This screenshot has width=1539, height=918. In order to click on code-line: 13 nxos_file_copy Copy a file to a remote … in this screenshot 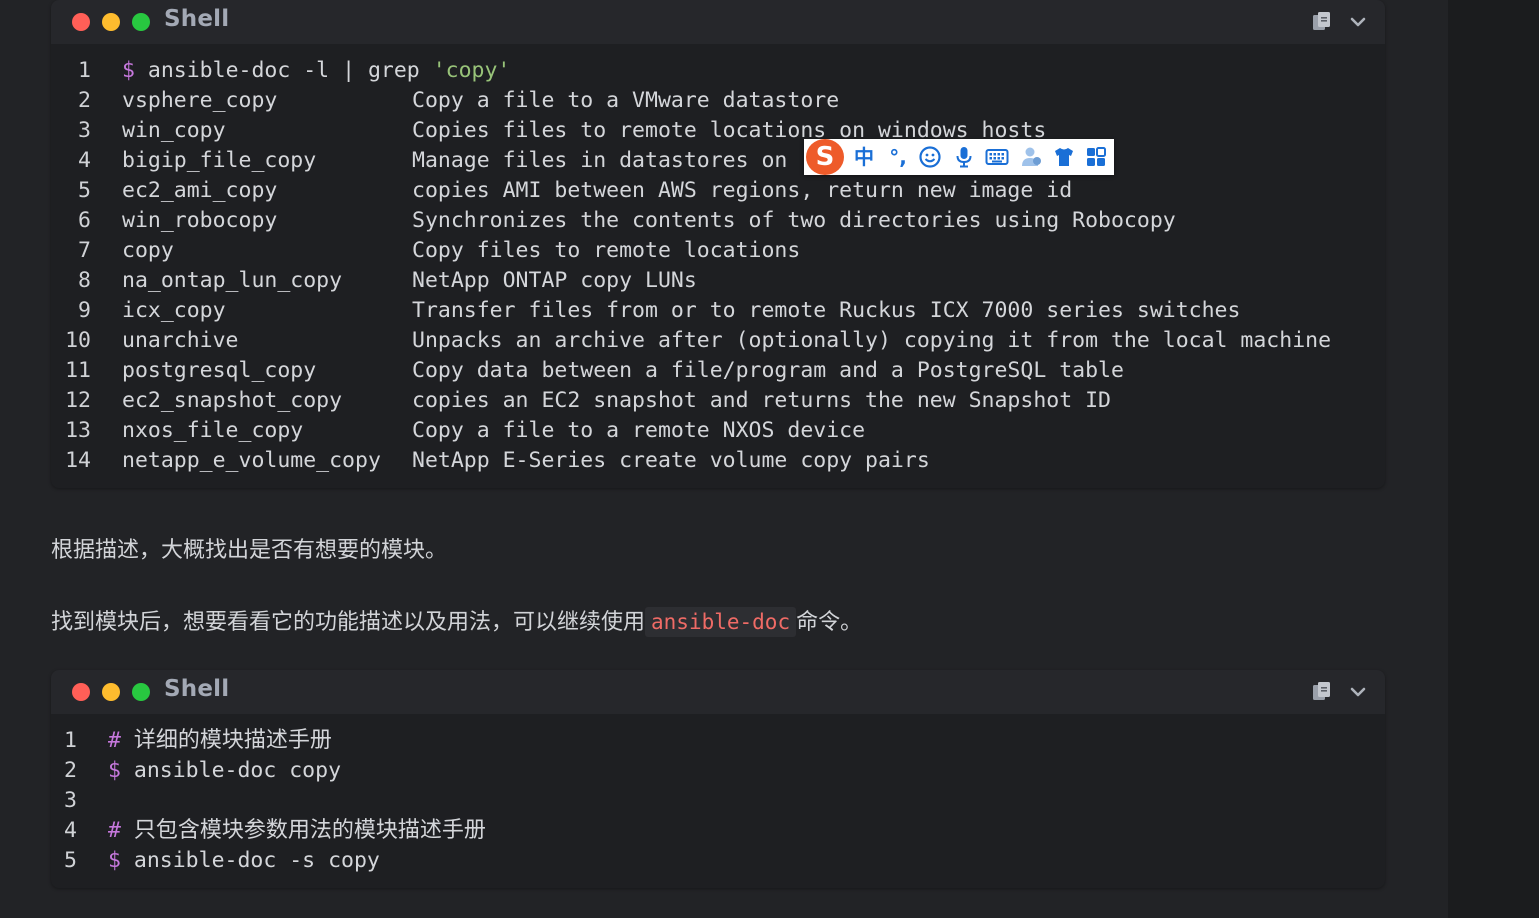, I will do `click(718, 431)`.